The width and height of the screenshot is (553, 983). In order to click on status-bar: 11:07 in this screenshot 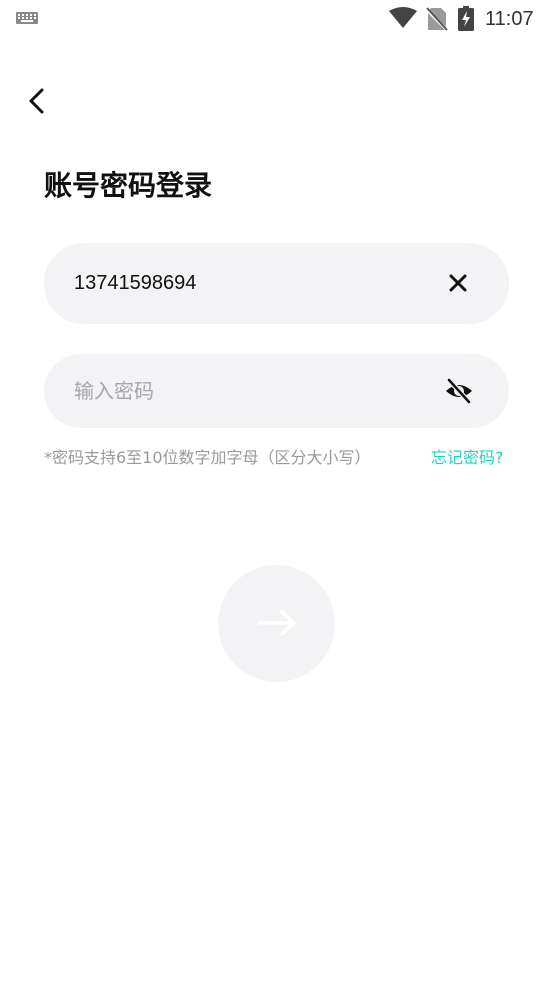, I will do `click(276, 19)`.